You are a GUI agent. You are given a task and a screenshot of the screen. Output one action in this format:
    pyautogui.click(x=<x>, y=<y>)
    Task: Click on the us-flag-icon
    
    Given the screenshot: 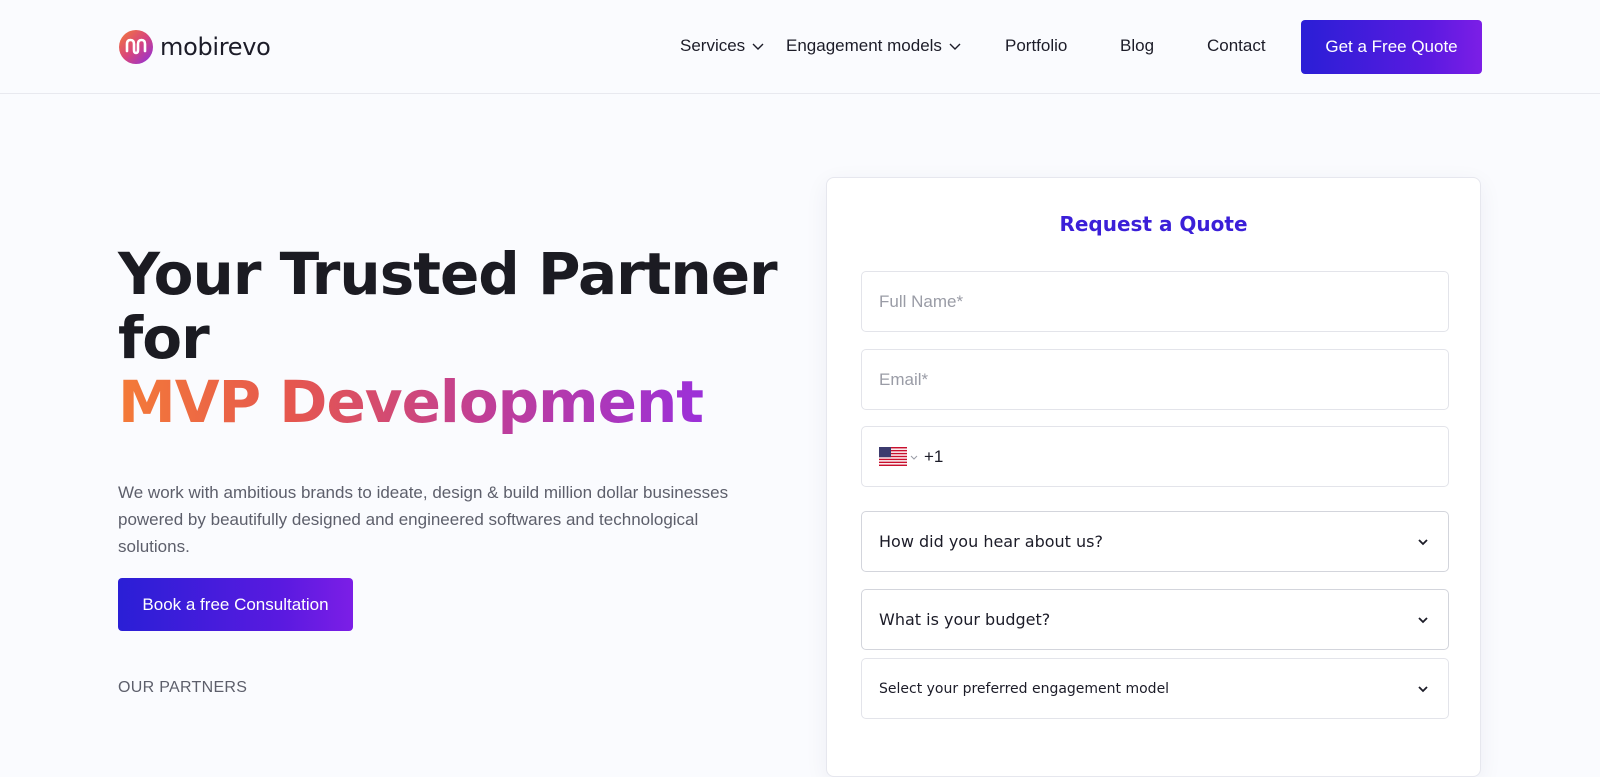 What is the action you would take?
    pyautogui.click(x=893, y=456)
    